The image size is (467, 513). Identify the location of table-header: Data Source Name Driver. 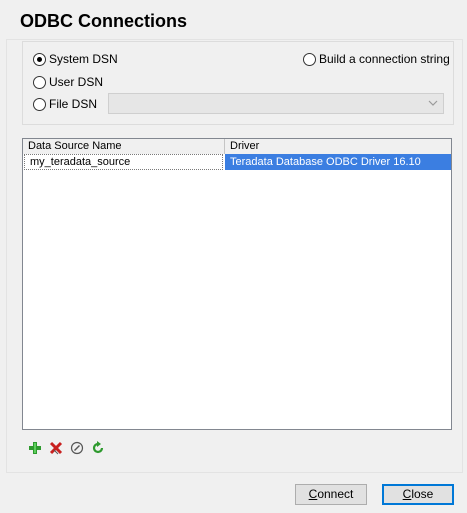
(237, 147).